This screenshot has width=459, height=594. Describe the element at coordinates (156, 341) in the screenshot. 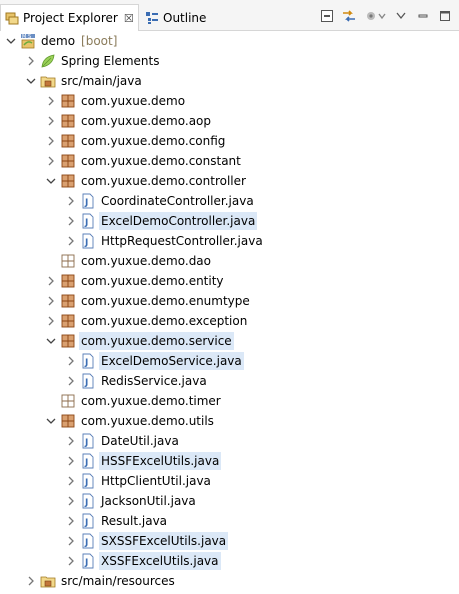

I see `tree-item-label: com.yuxue.demo.service` at that location.